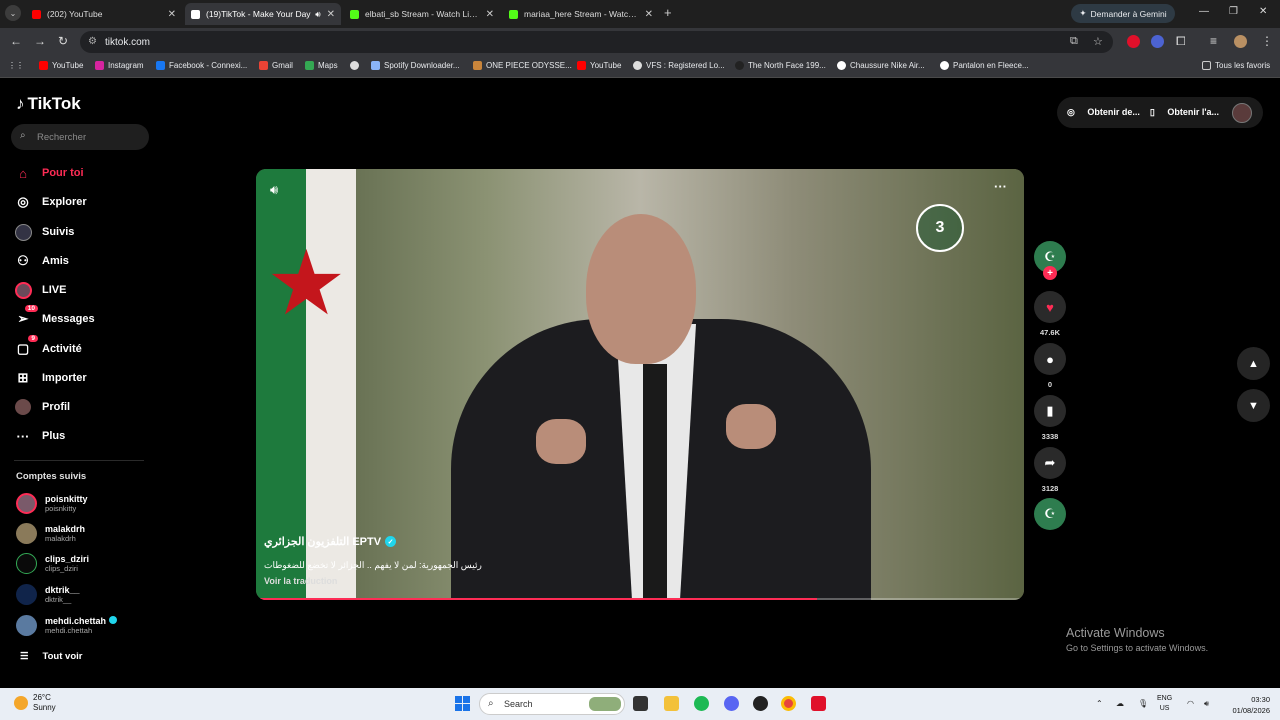  Describe the element at coordinates (1190, 703) in the screenshot. I see `wifi-icon: ◠` at that location.